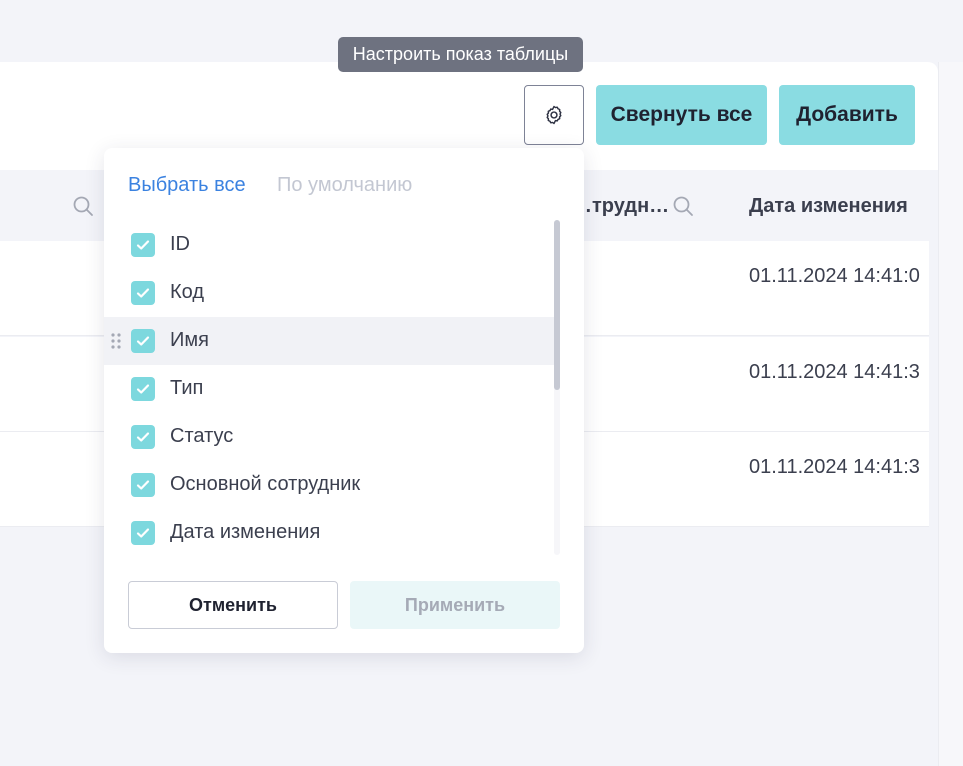  Describe the element at coordinates (233, 605) in the screenshot. I see `cancel-button: Отменить` at that location.